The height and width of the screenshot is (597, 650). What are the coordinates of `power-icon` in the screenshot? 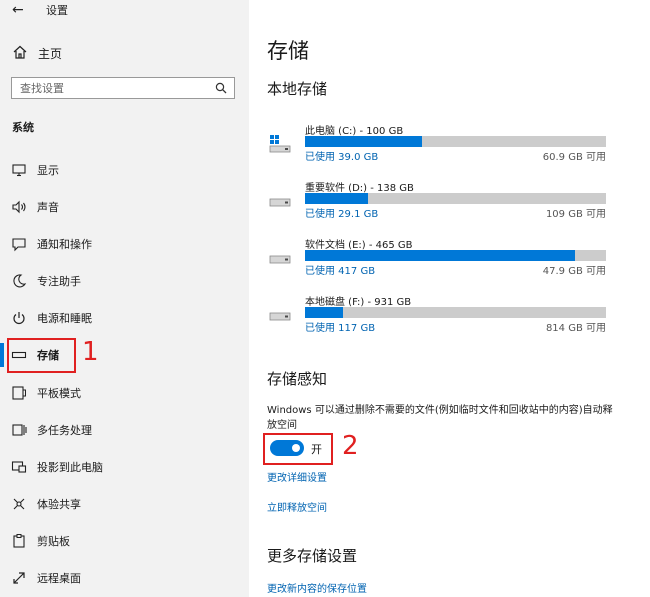 It's located at (19, 318).